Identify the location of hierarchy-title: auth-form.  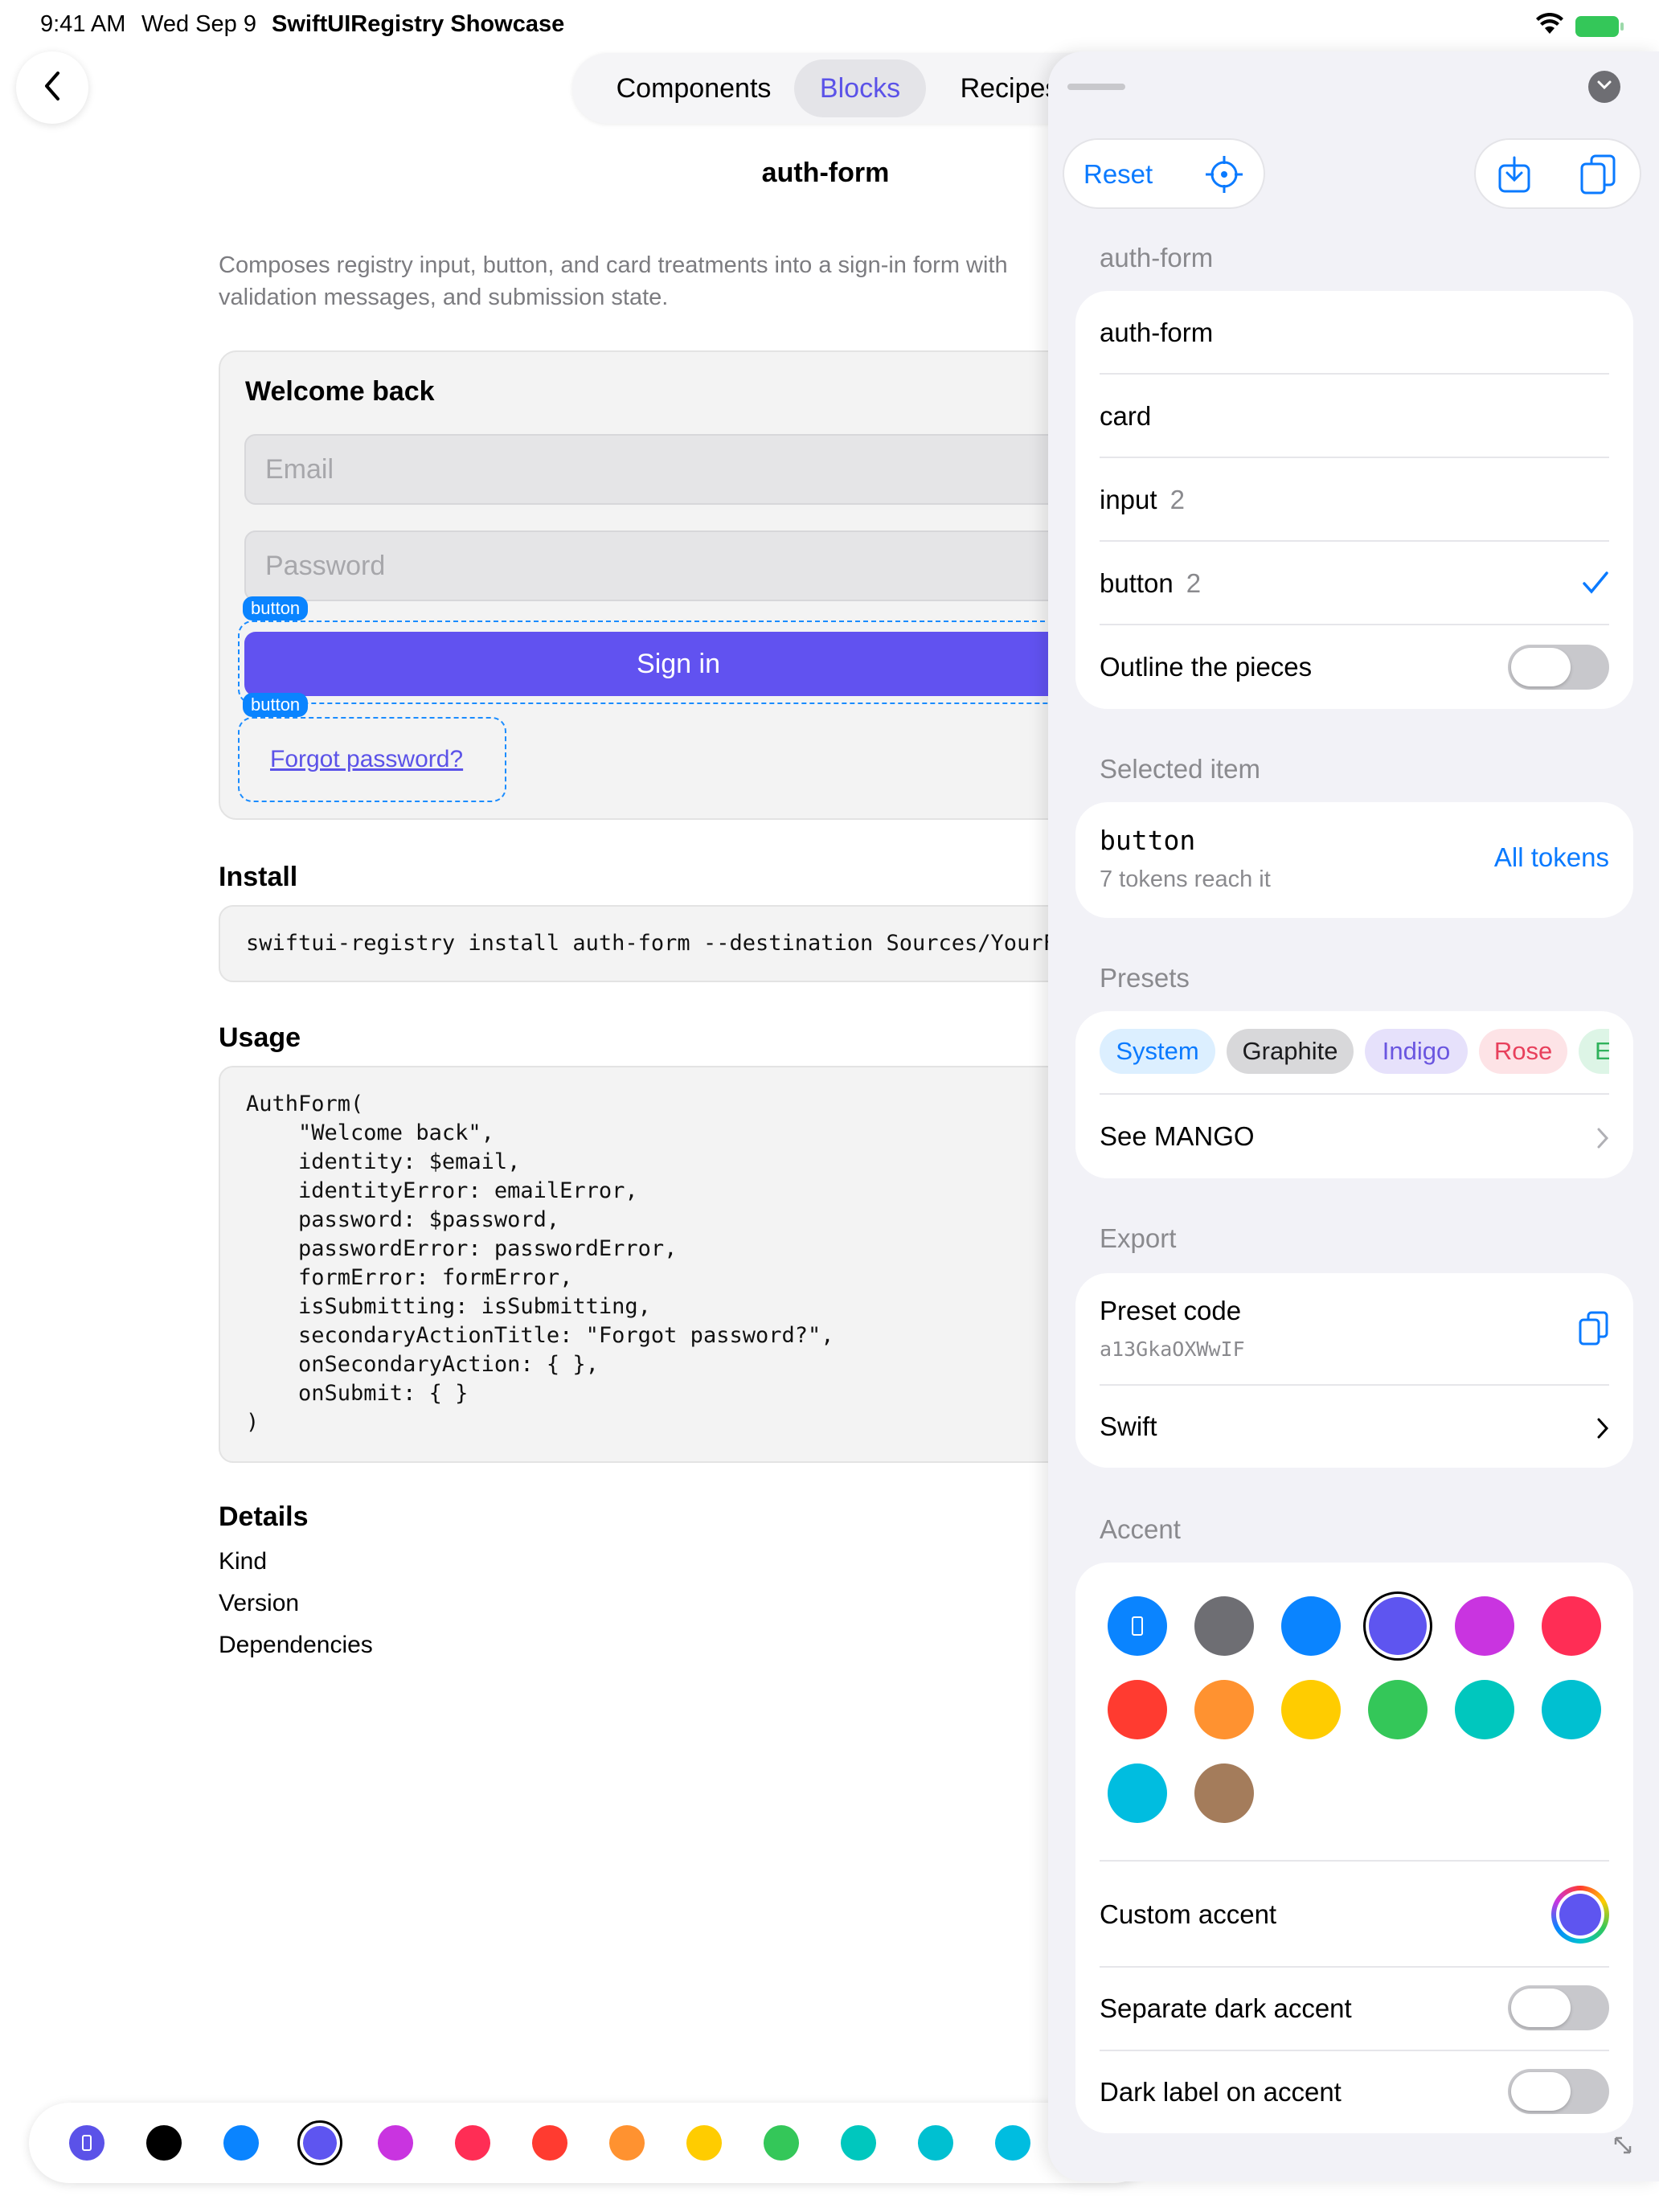
(1157, 257).